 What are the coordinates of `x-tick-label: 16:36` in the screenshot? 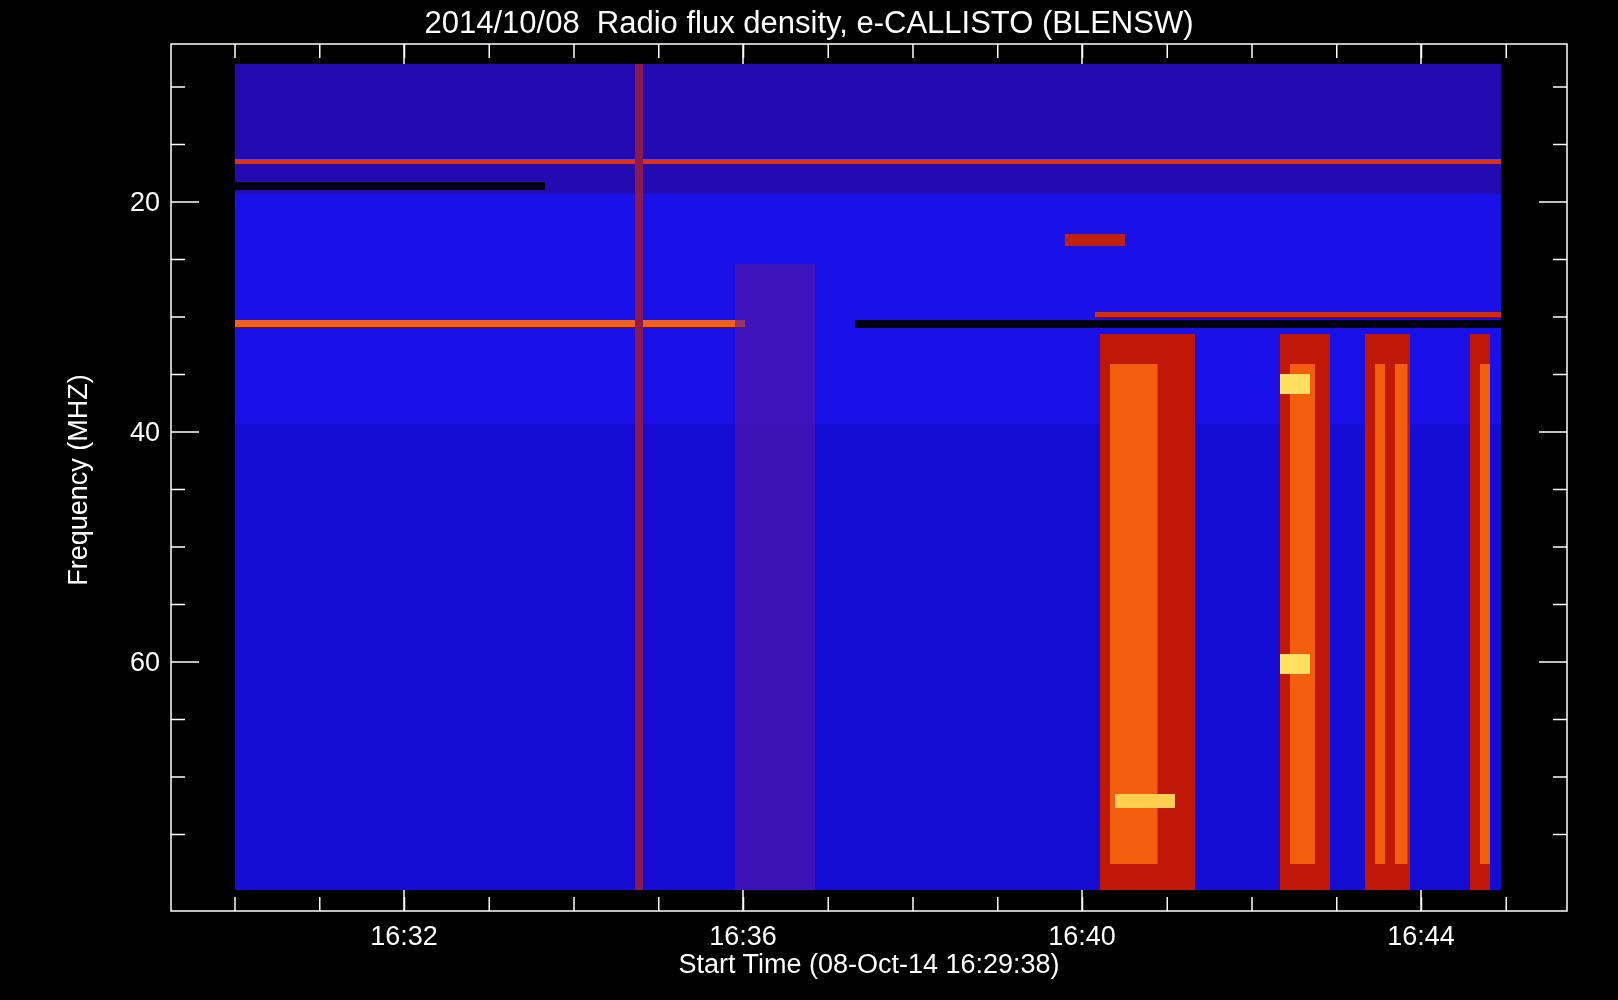 It's located at (743, 936).